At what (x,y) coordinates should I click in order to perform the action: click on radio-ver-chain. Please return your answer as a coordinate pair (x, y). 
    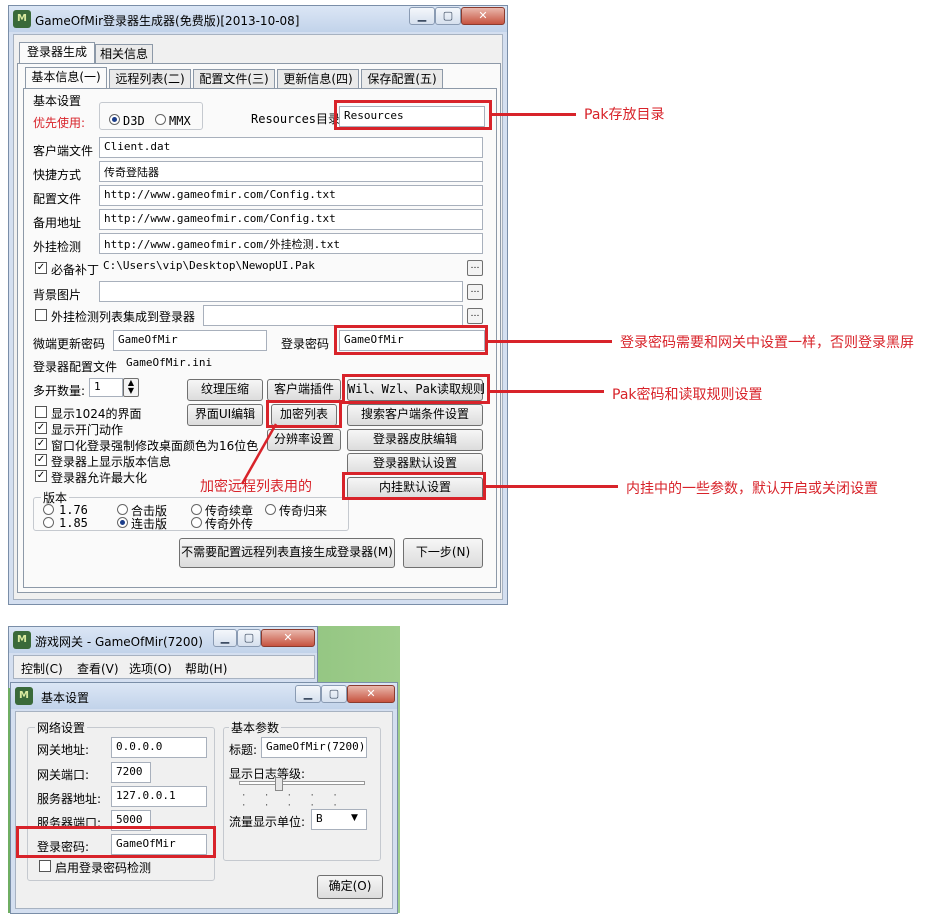
    Looking at the image, I should click on (122, 522).